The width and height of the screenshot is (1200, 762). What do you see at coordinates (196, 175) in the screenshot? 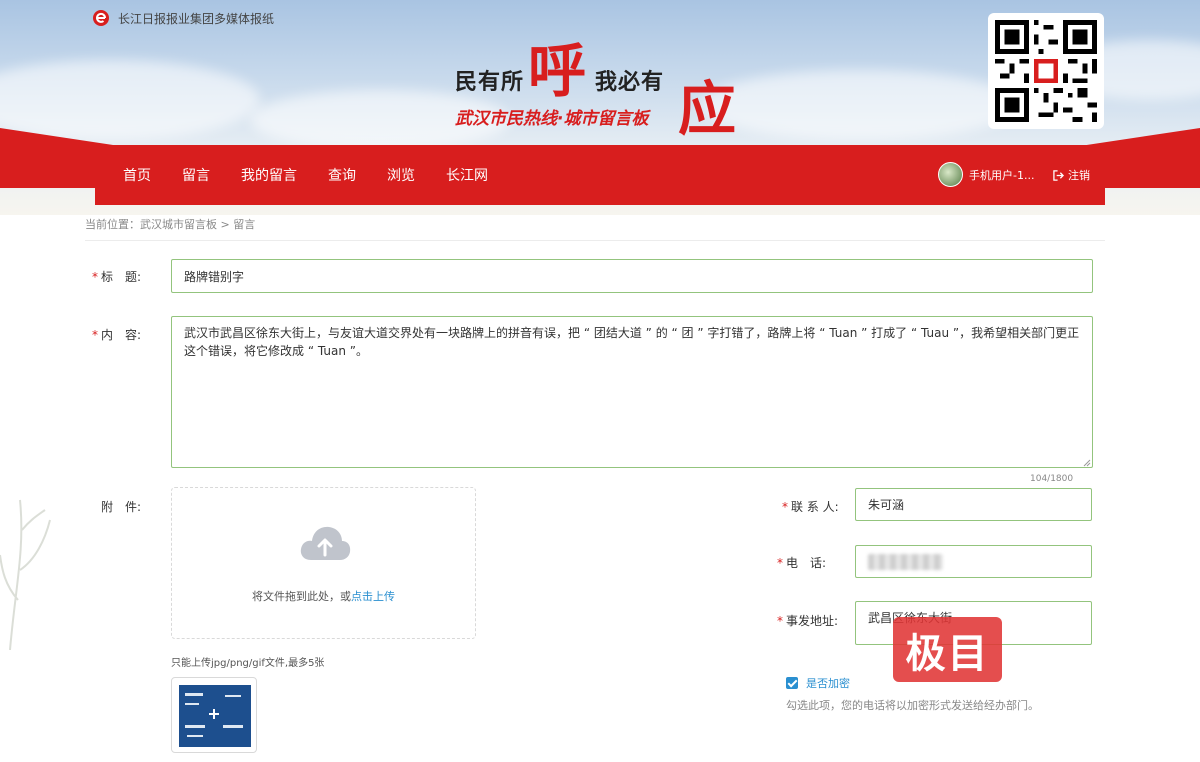
I see `nav-message: 留言` at bounding box center [196, 175].